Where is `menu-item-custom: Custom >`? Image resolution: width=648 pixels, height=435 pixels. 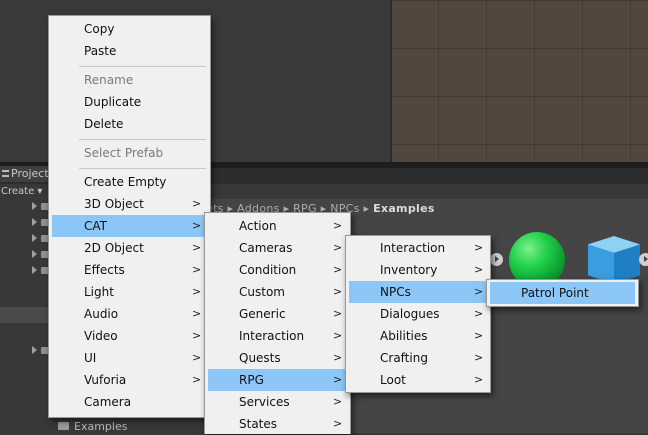
menu-item-custom: Custom > is located at coordinates (277, 292).